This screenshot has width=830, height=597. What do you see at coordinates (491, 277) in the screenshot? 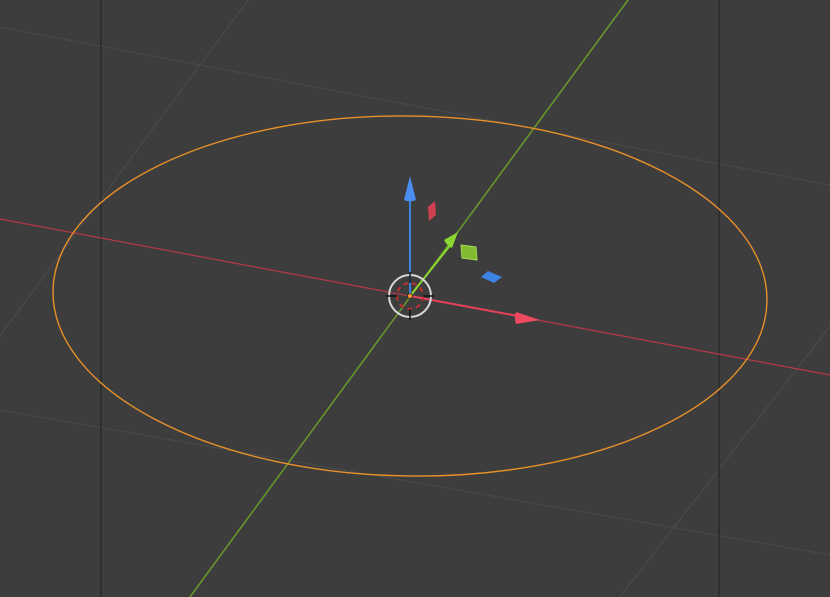
I see `plane-xy-handle-icon` at bounding box center [491, 277].